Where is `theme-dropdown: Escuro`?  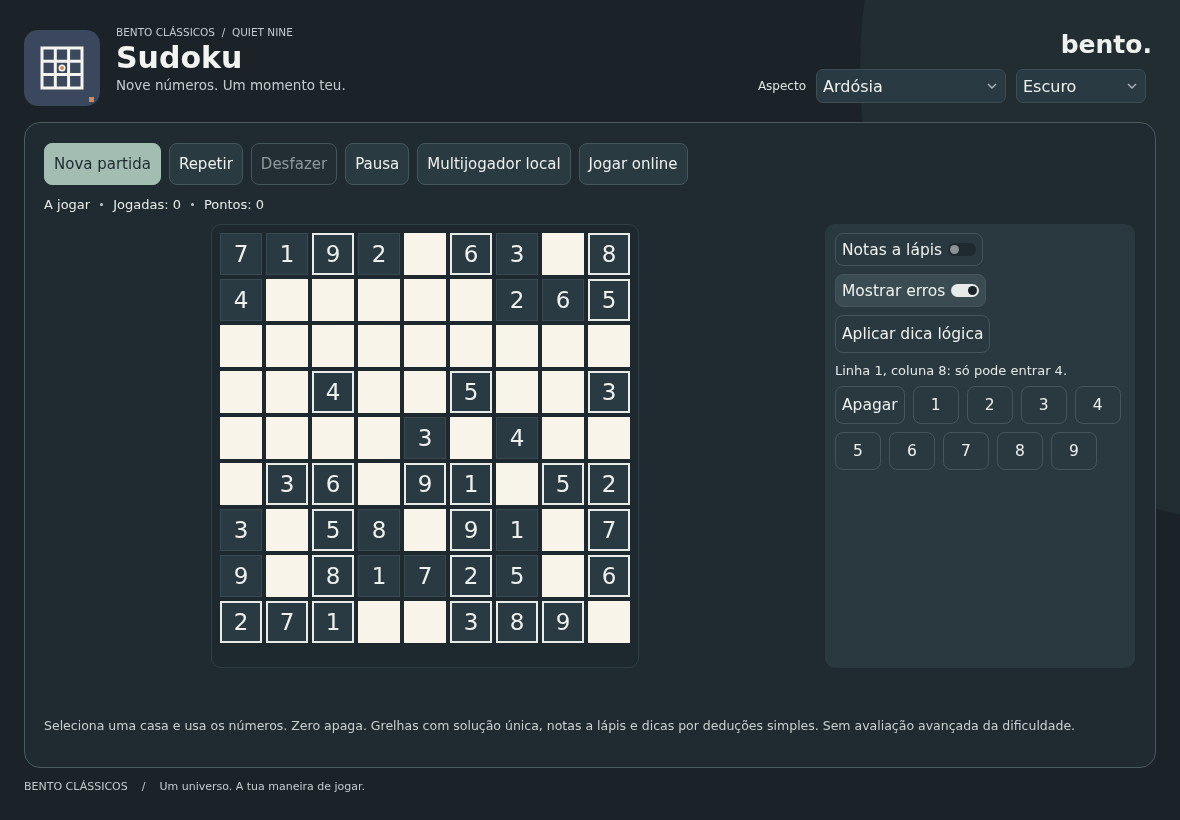 theme-dropdown: Escuro is located at coordinates (1081, 86).